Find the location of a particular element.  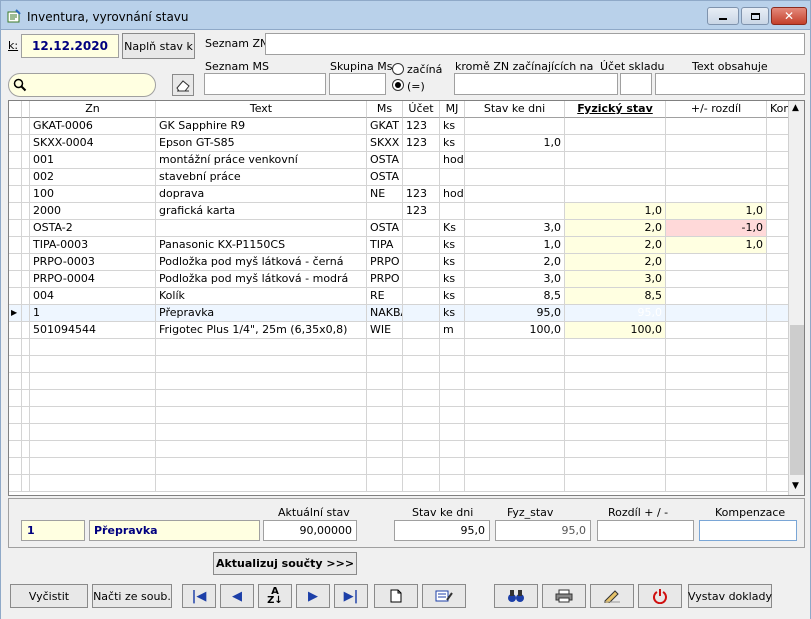

vertical-scrollbar: ▲ ▼ is located at coordinates (796, 298).